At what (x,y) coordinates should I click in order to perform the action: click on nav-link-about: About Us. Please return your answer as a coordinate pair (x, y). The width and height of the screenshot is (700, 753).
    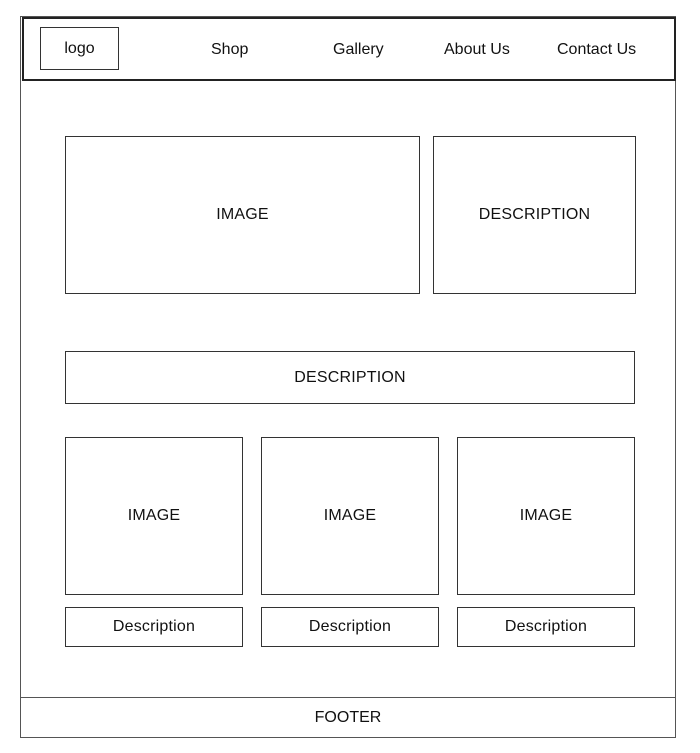
    Looking at the image, I should click on (477, 50).